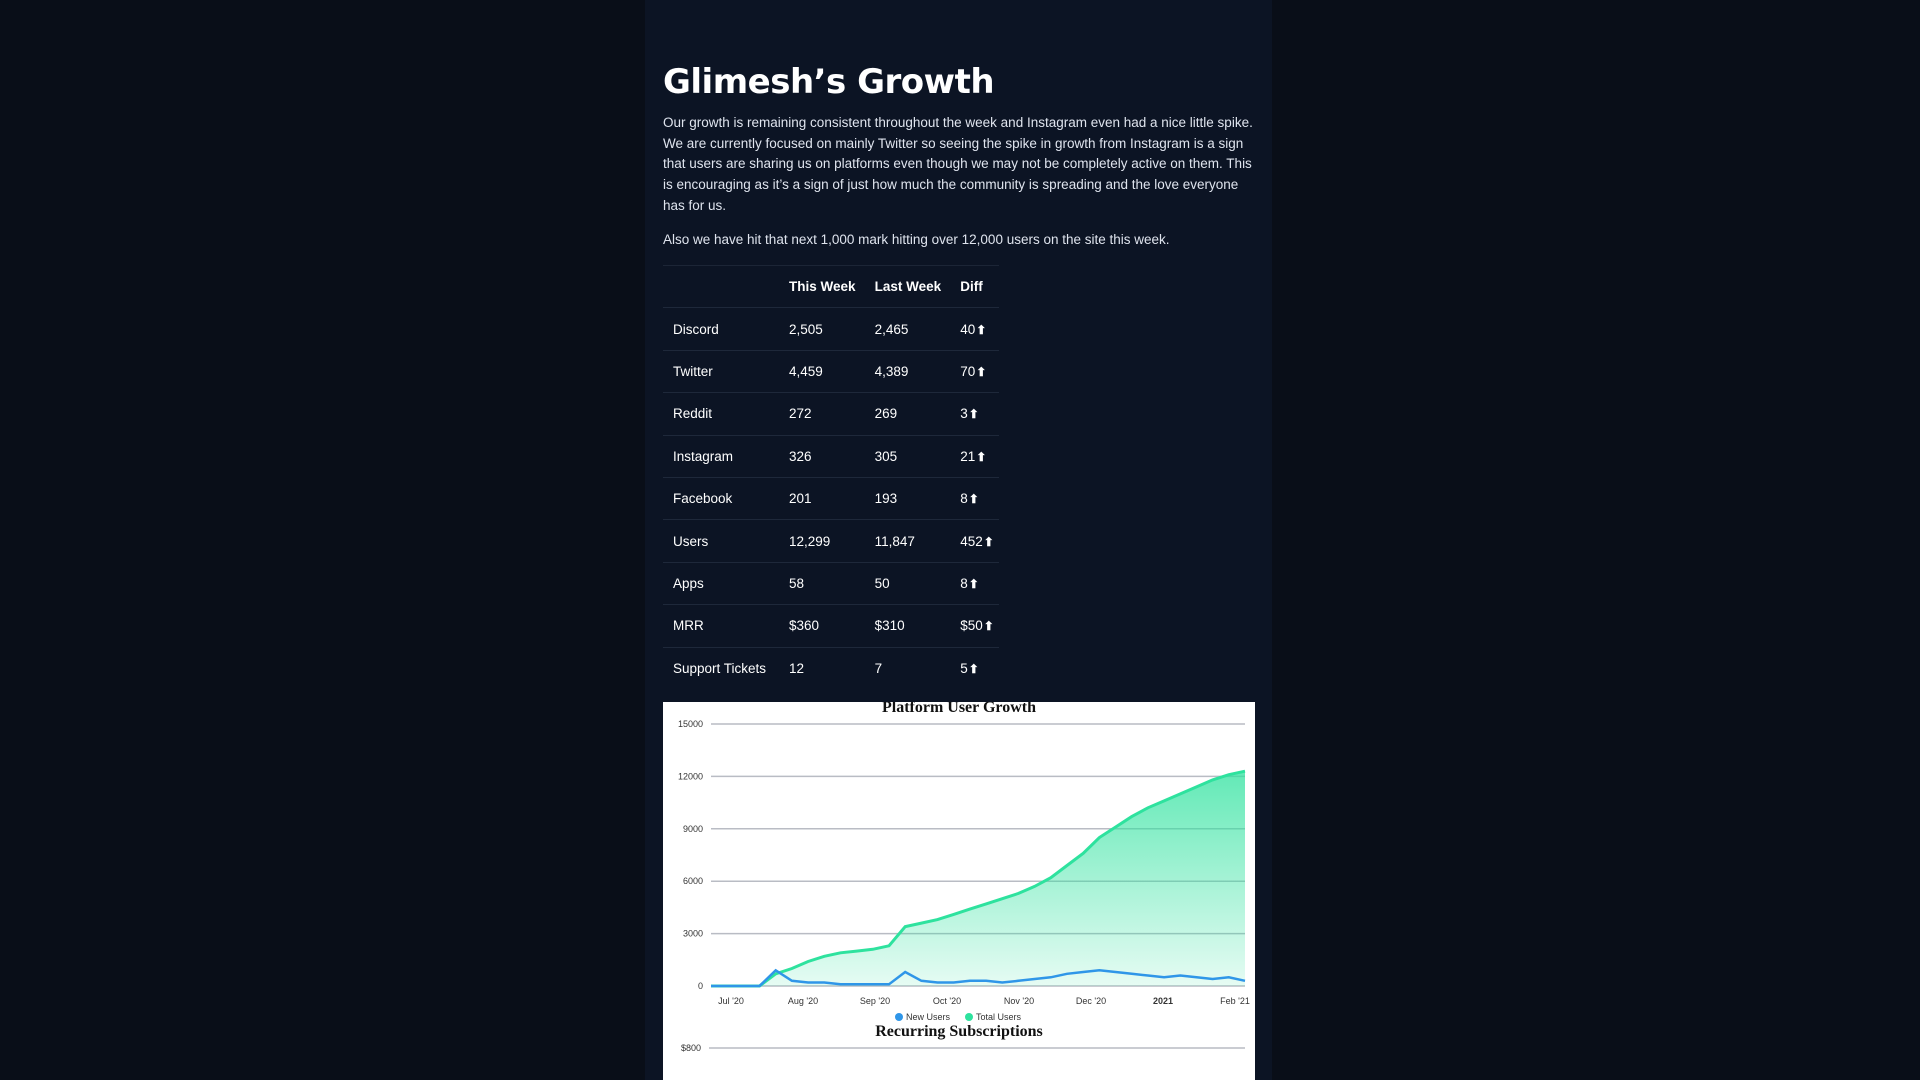  What do you see at coordinates (999, 1017) in the screenshot?
I see `legend-label: Total Users` at bounding box center [999, 1017].